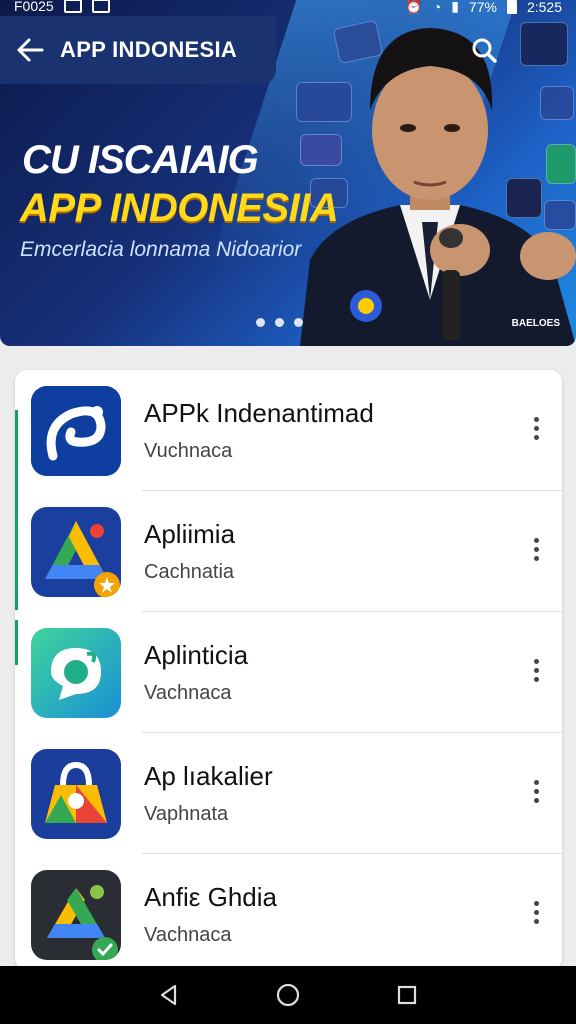 The height and width of the screenshot is (1024, 576). Describe the element at coordinates (188, 451) in the screenshot. I see `app-subtitle: Vuchnaca` at that location.